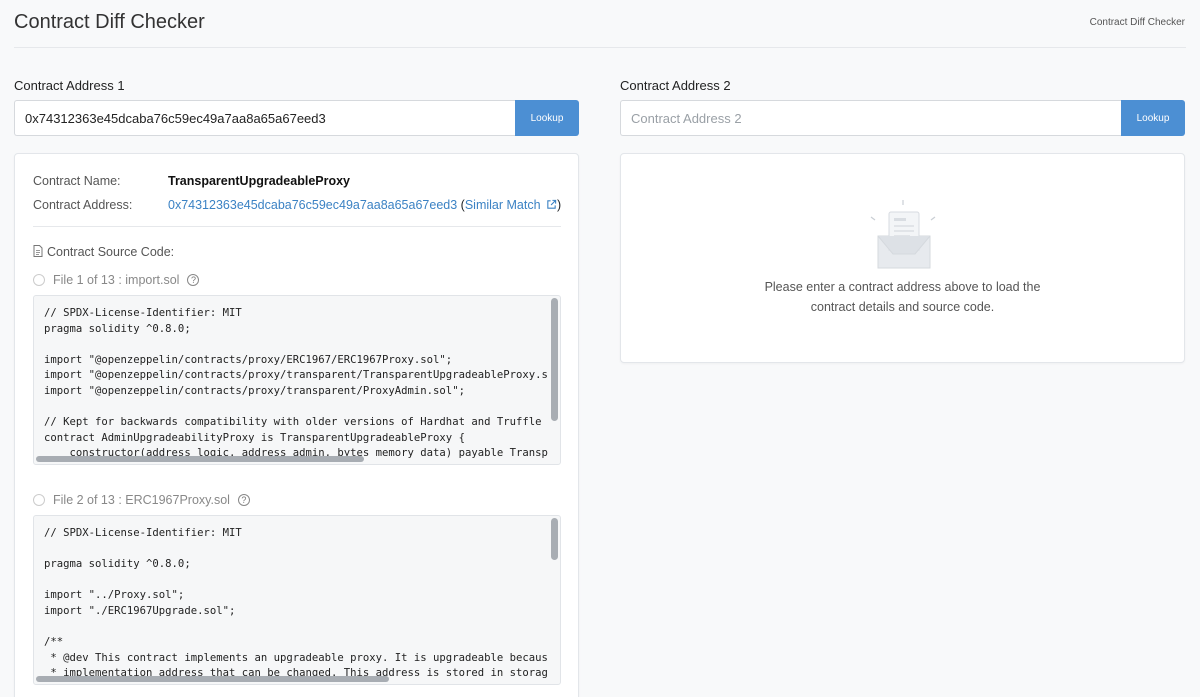 The image size is (1200, 697). What do you see at coordinates (38, 251) in the screenshot?
I see `document-icon` at bounding box center [38, 251].